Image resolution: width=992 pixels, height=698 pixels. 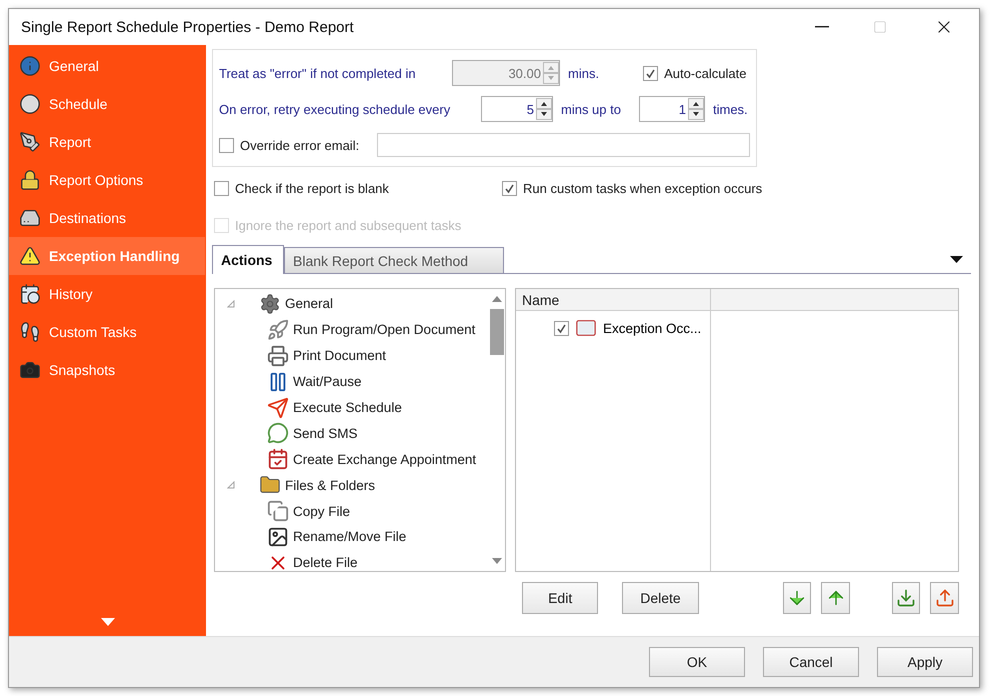 I want to click on gear-icon, so click(x=270, y=303).